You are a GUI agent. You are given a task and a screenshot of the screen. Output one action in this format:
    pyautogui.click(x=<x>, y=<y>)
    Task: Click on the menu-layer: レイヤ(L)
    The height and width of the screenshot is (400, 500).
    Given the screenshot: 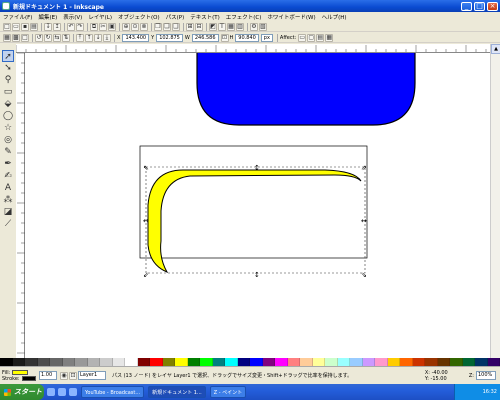 What is the action you would take?
    pyautogui.click(x=100, y=17)
    